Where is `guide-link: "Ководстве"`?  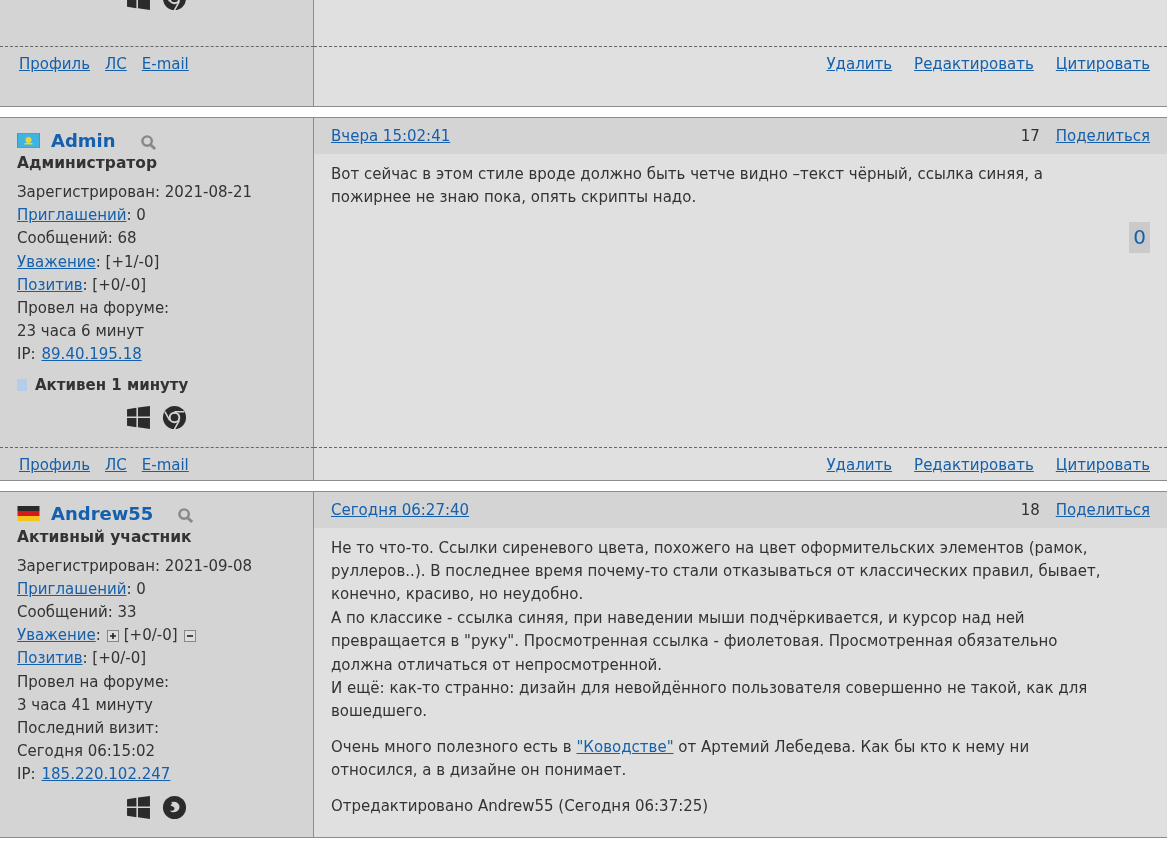 guide-link: "Ководстве" is located at coordinates (625, 746).